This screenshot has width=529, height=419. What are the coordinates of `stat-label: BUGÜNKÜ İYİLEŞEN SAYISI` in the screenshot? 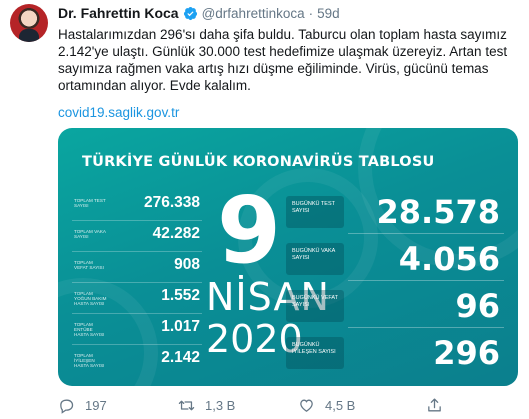 It's located at (314, 348).